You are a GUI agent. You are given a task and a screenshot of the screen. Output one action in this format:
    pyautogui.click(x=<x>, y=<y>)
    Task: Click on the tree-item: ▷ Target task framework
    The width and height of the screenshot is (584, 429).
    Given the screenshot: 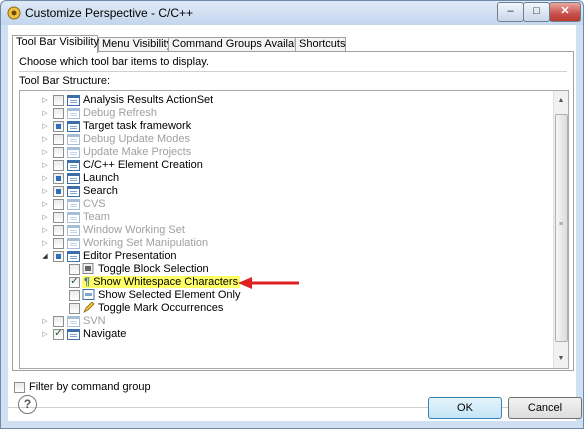 What is the action you would take?
    pyautogui.click(x=285, y=126)
    